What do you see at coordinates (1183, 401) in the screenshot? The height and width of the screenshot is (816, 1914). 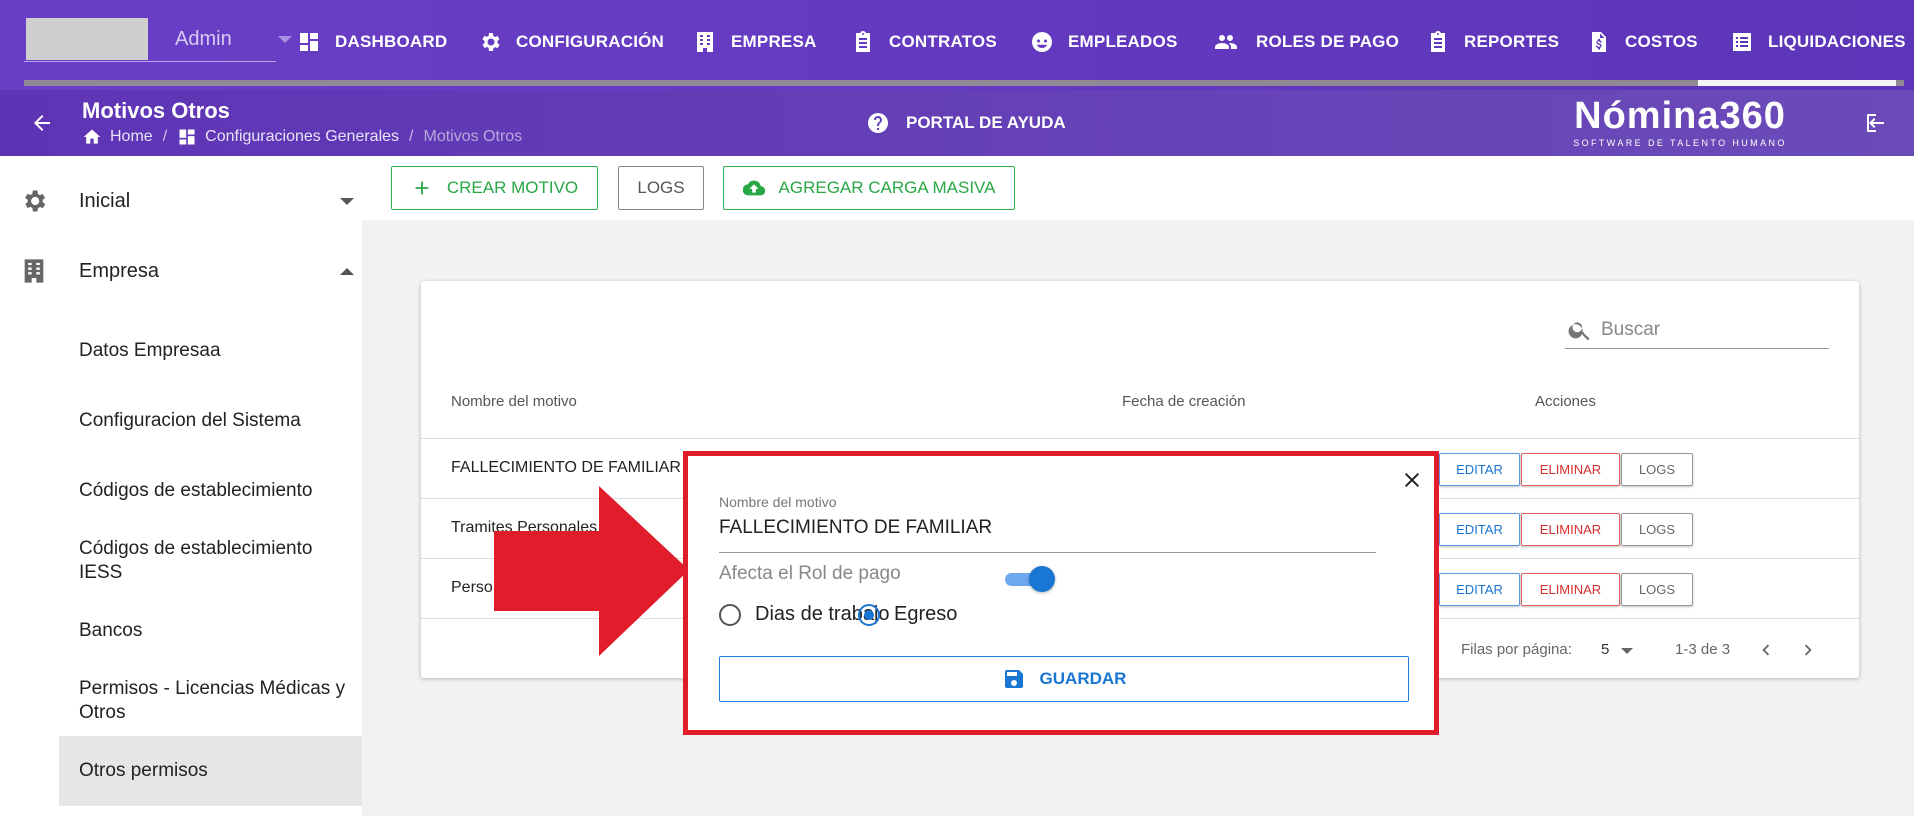 I see `column-header-fecha: Fecha de creación` at bounding box center [1183, 401].